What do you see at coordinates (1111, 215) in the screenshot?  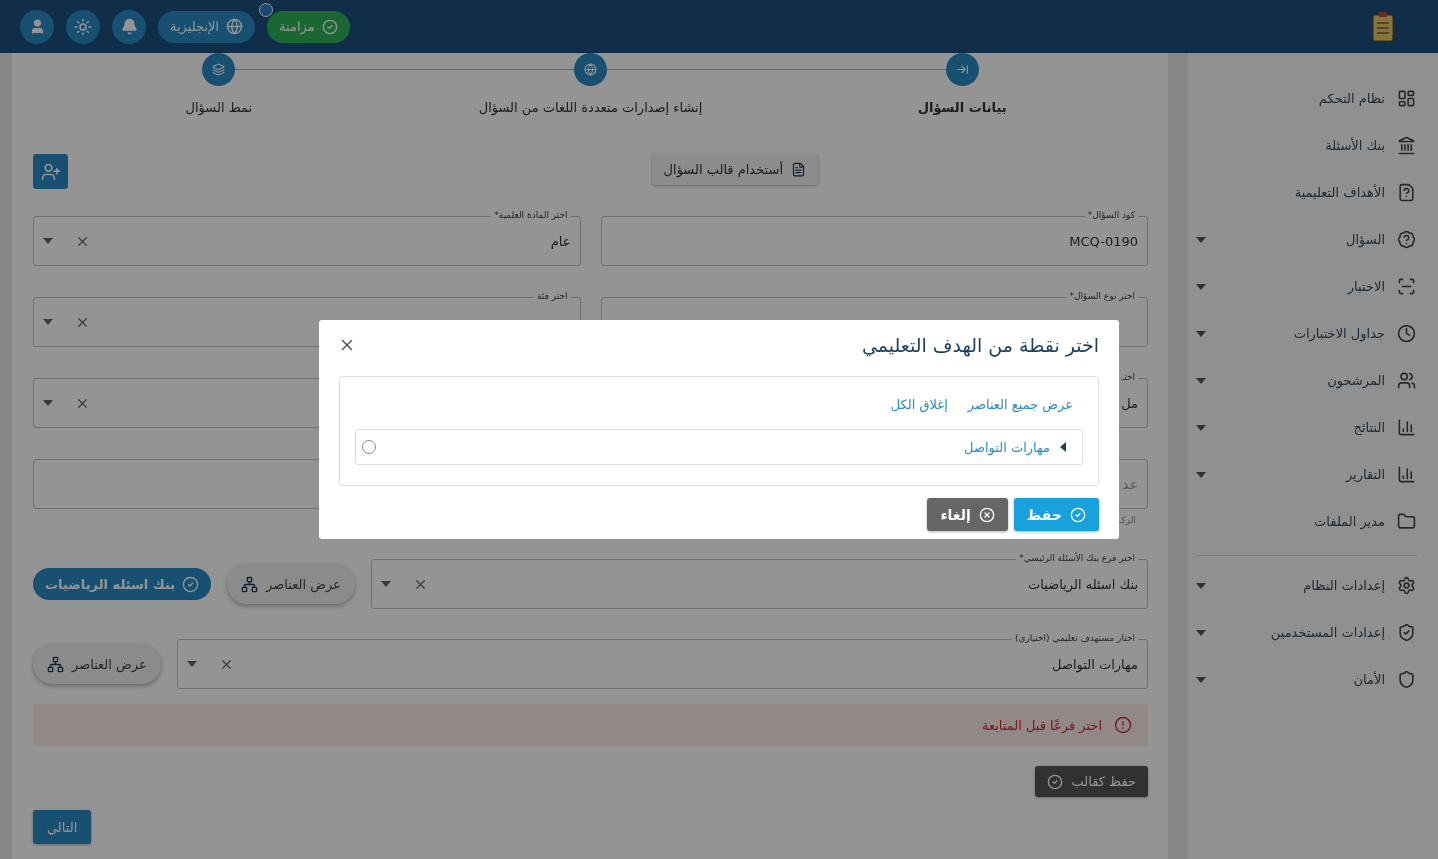 I see `field-label: كود السؤال*` at bounding box center [1111, 215].